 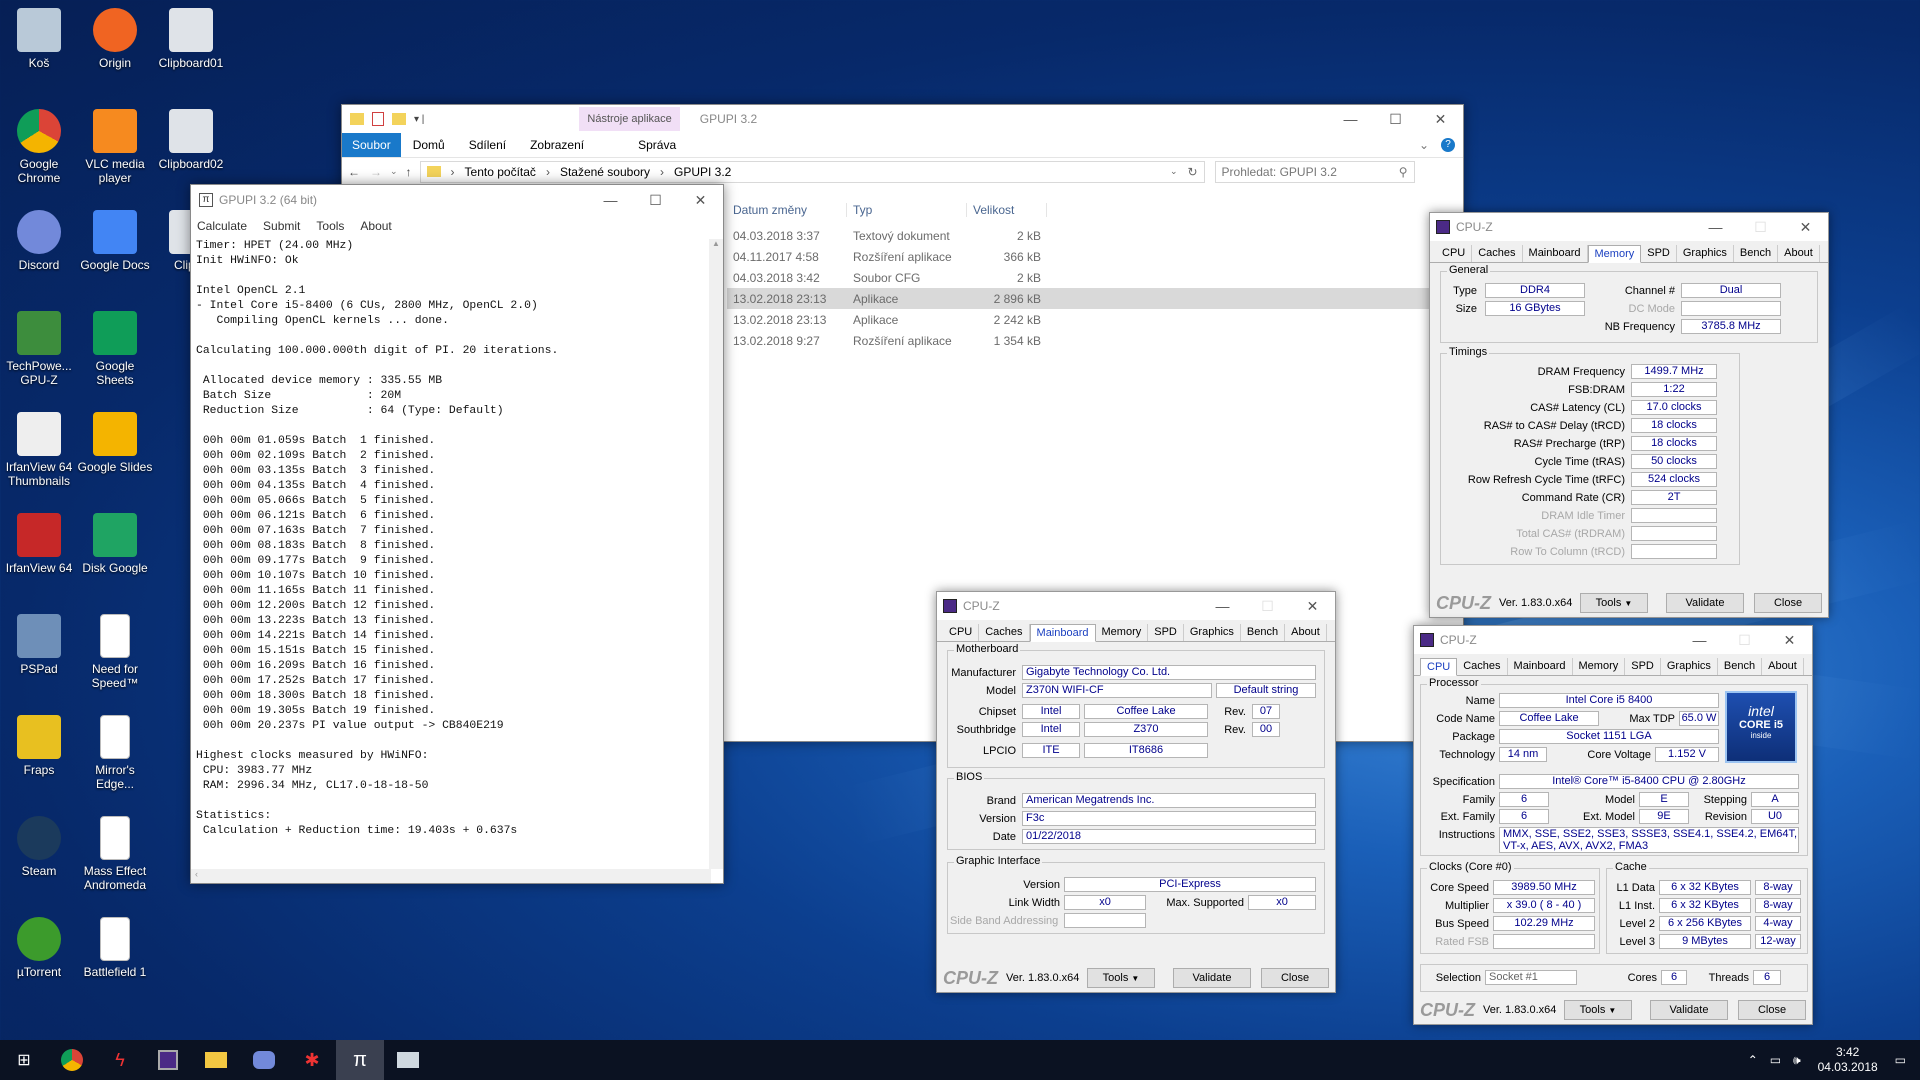 I want to click on desktop-icon: Origin, so click(x=115, y=39).